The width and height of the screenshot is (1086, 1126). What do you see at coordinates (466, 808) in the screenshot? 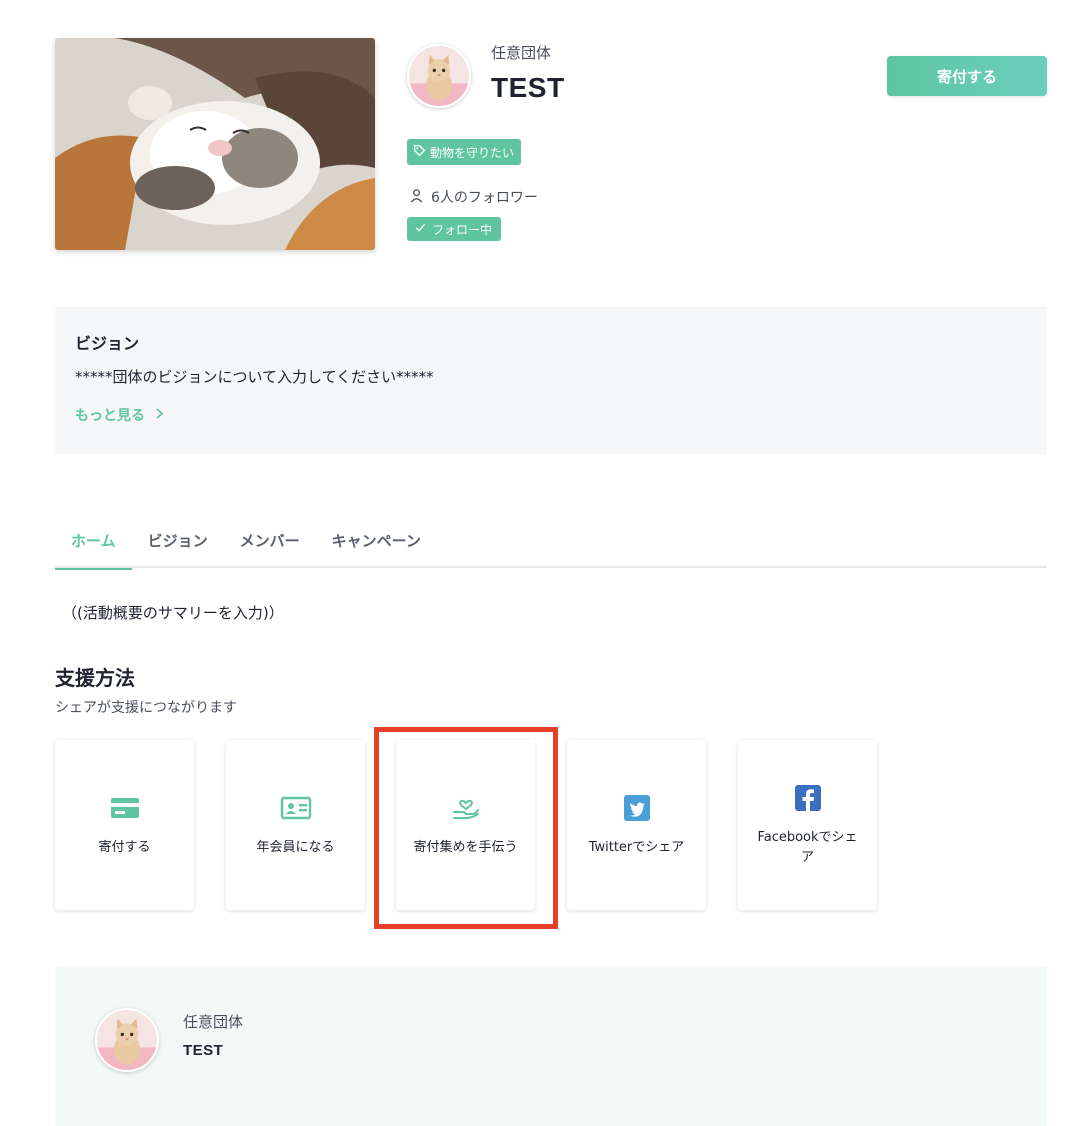
I see `hand-heart-icon` at bounding box center [466, 808].